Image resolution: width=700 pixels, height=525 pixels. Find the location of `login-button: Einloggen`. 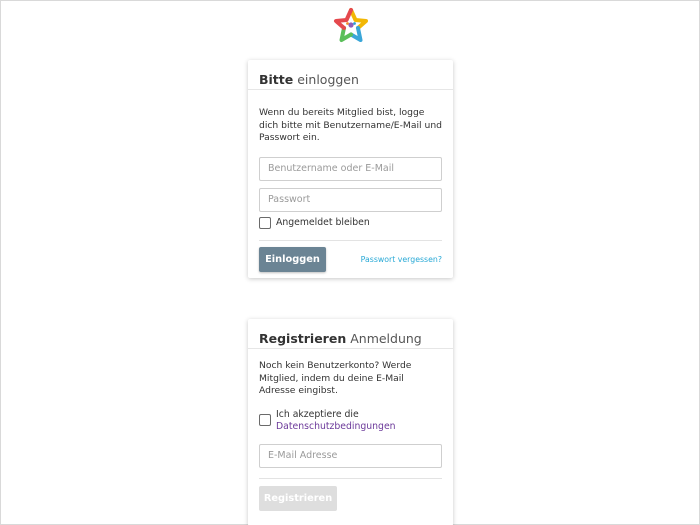

login-button: Einloggen is located at coordinates (292, 259).